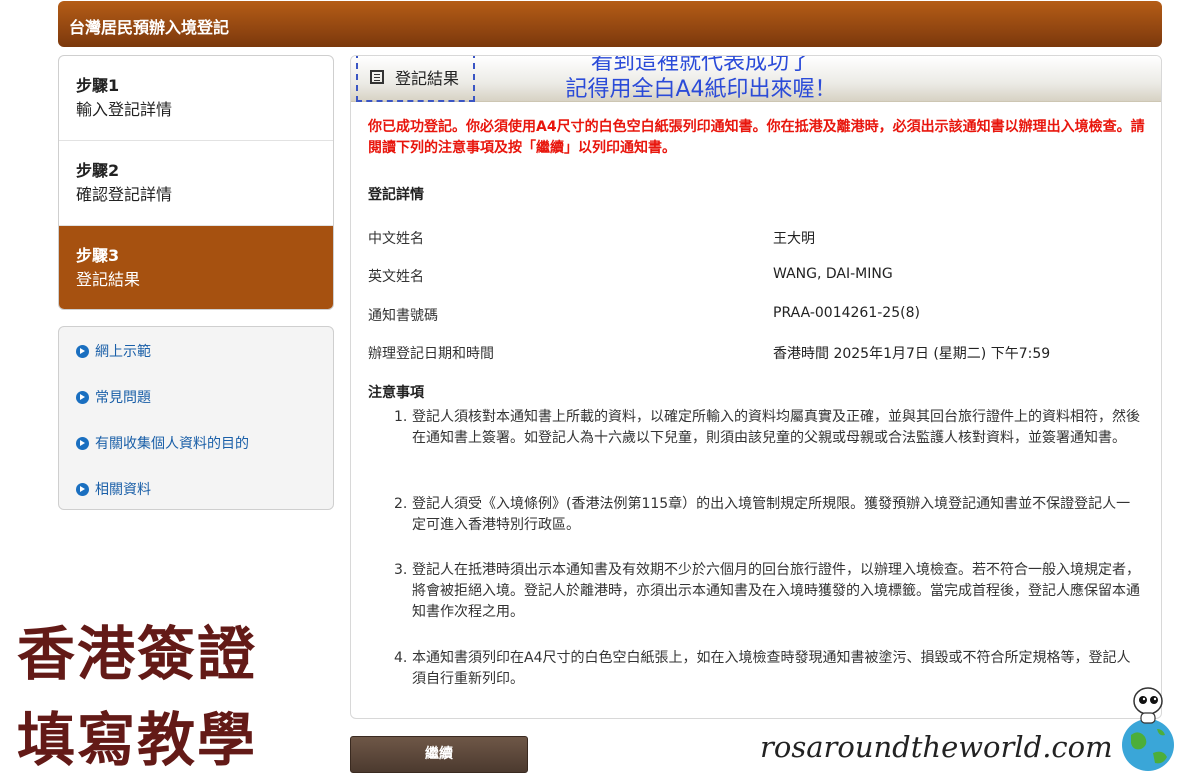 The width and height of the screenshot is (1200, 783). Describe the element at coordinates (1148, 729) in the screenshot. I see `globe-mascot-icon` at that location.